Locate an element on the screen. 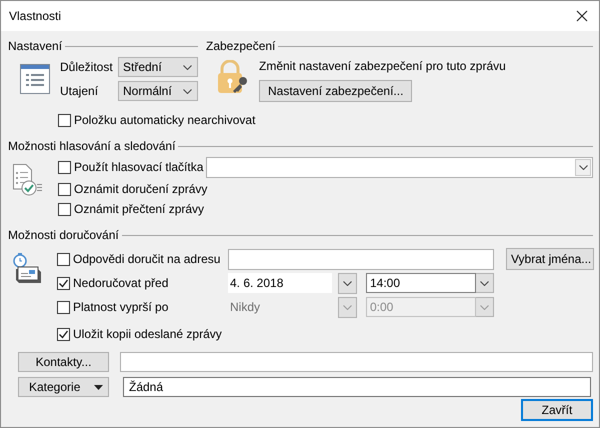  section-heading: Nastavení is located at coordinates (36, 46).